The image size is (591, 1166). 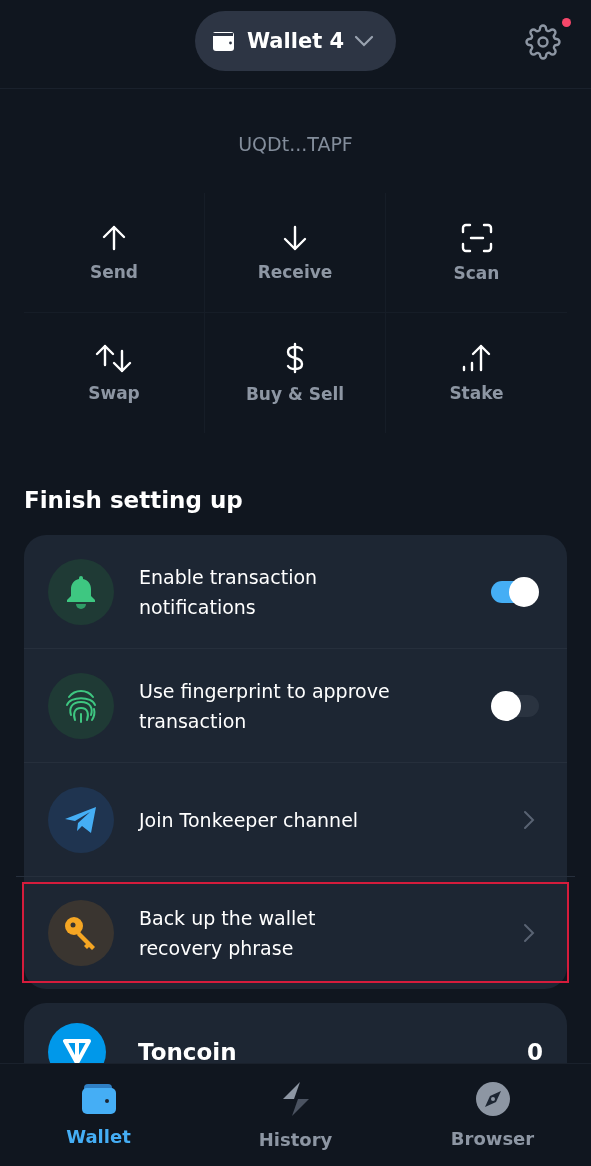 I want to click on setup-row: Use fingerprint to approve transaction, so click(x=295, y=705).